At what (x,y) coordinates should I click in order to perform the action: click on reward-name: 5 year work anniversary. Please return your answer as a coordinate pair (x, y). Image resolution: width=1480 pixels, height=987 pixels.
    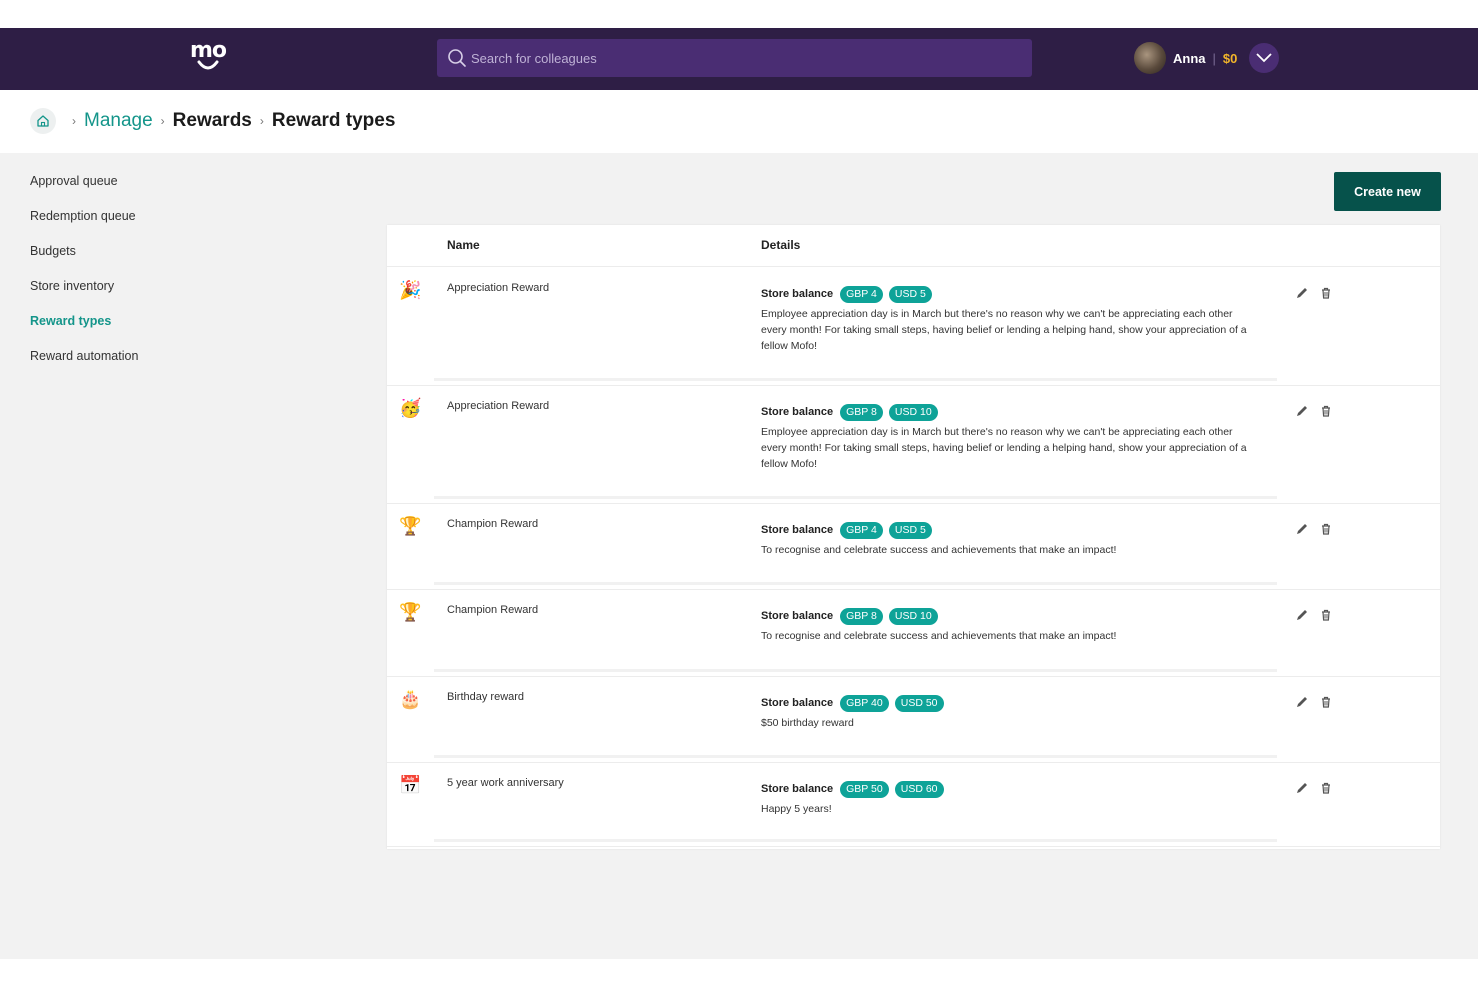
    Looking at the image, I should click on (505, 783).